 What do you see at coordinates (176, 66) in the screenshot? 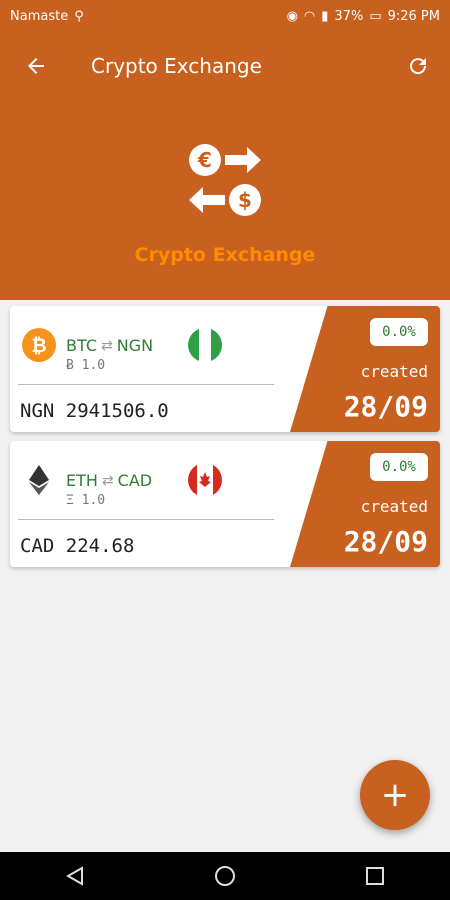
I see `app-title: Crypto Exchange` at bounding box center [176, 66].